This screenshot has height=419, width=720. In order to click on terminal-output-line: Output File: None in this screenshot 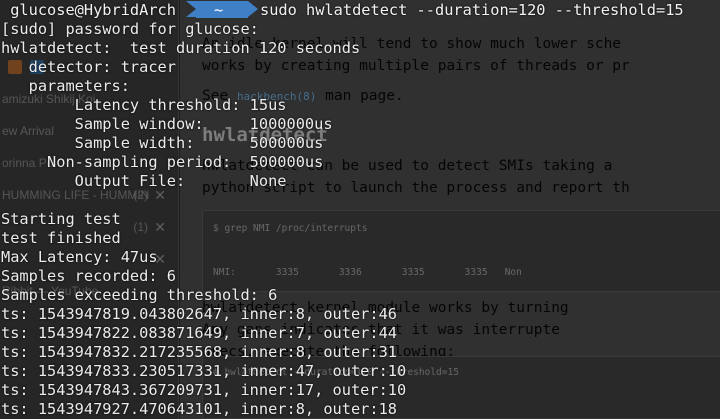, I will do `click(144, 180)`.